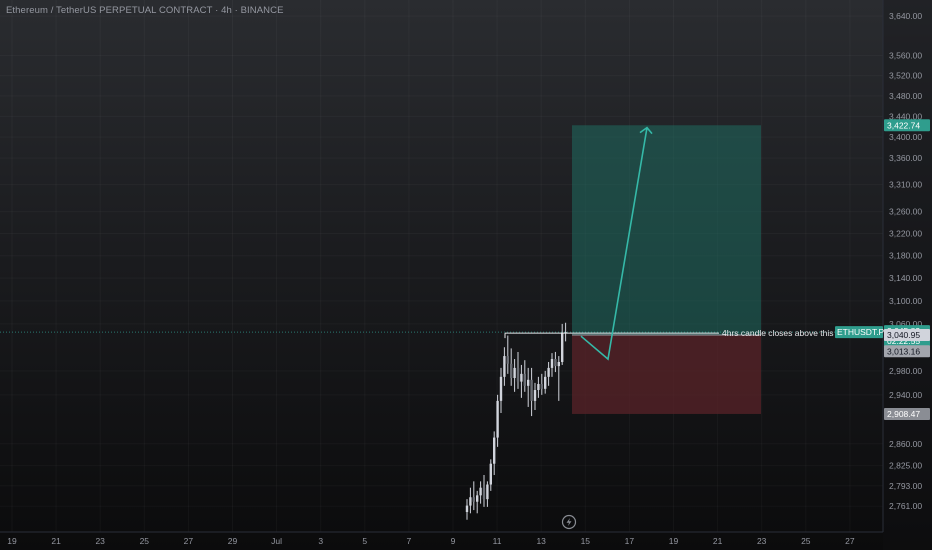 This screenshot has width=932, height=550. I want to click on time-tick-label: 11, so click(497, 541).